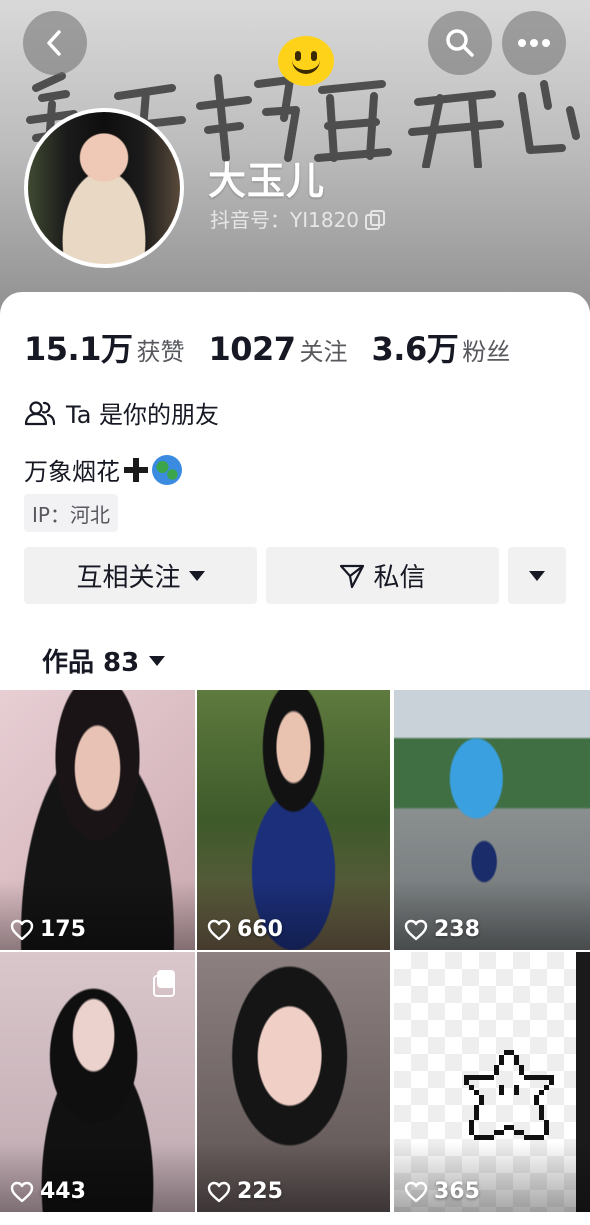 This screenshot has height=1225, width=590. I want to click on profile-nickname: 大玉儿, so click(267, 181).